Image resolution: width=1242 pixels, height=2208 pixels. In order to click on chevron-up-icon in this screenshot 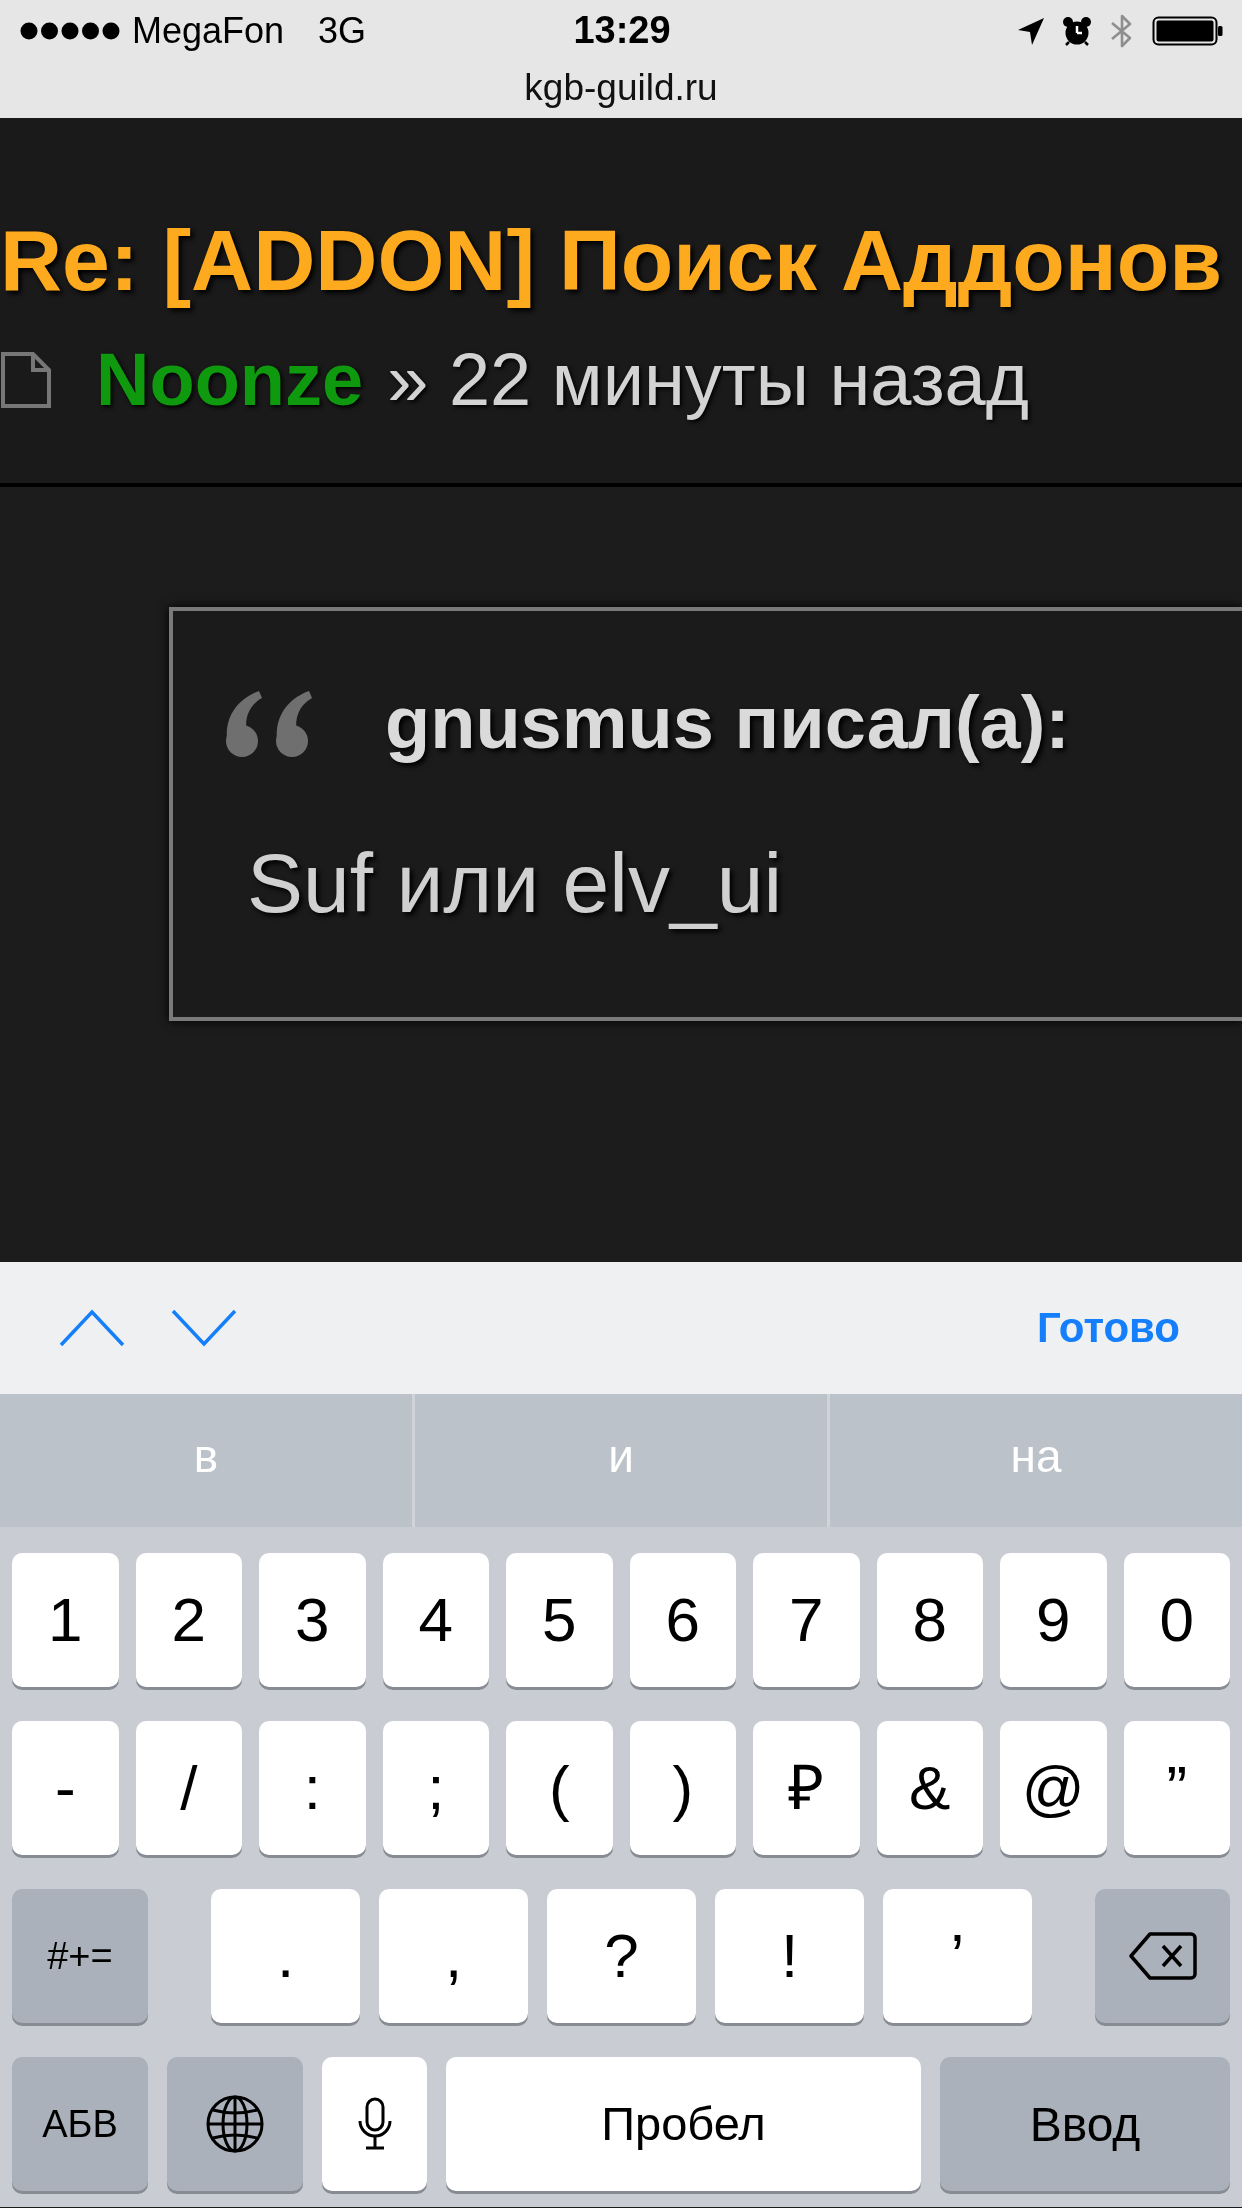, I will do `click(92, 1328)`.